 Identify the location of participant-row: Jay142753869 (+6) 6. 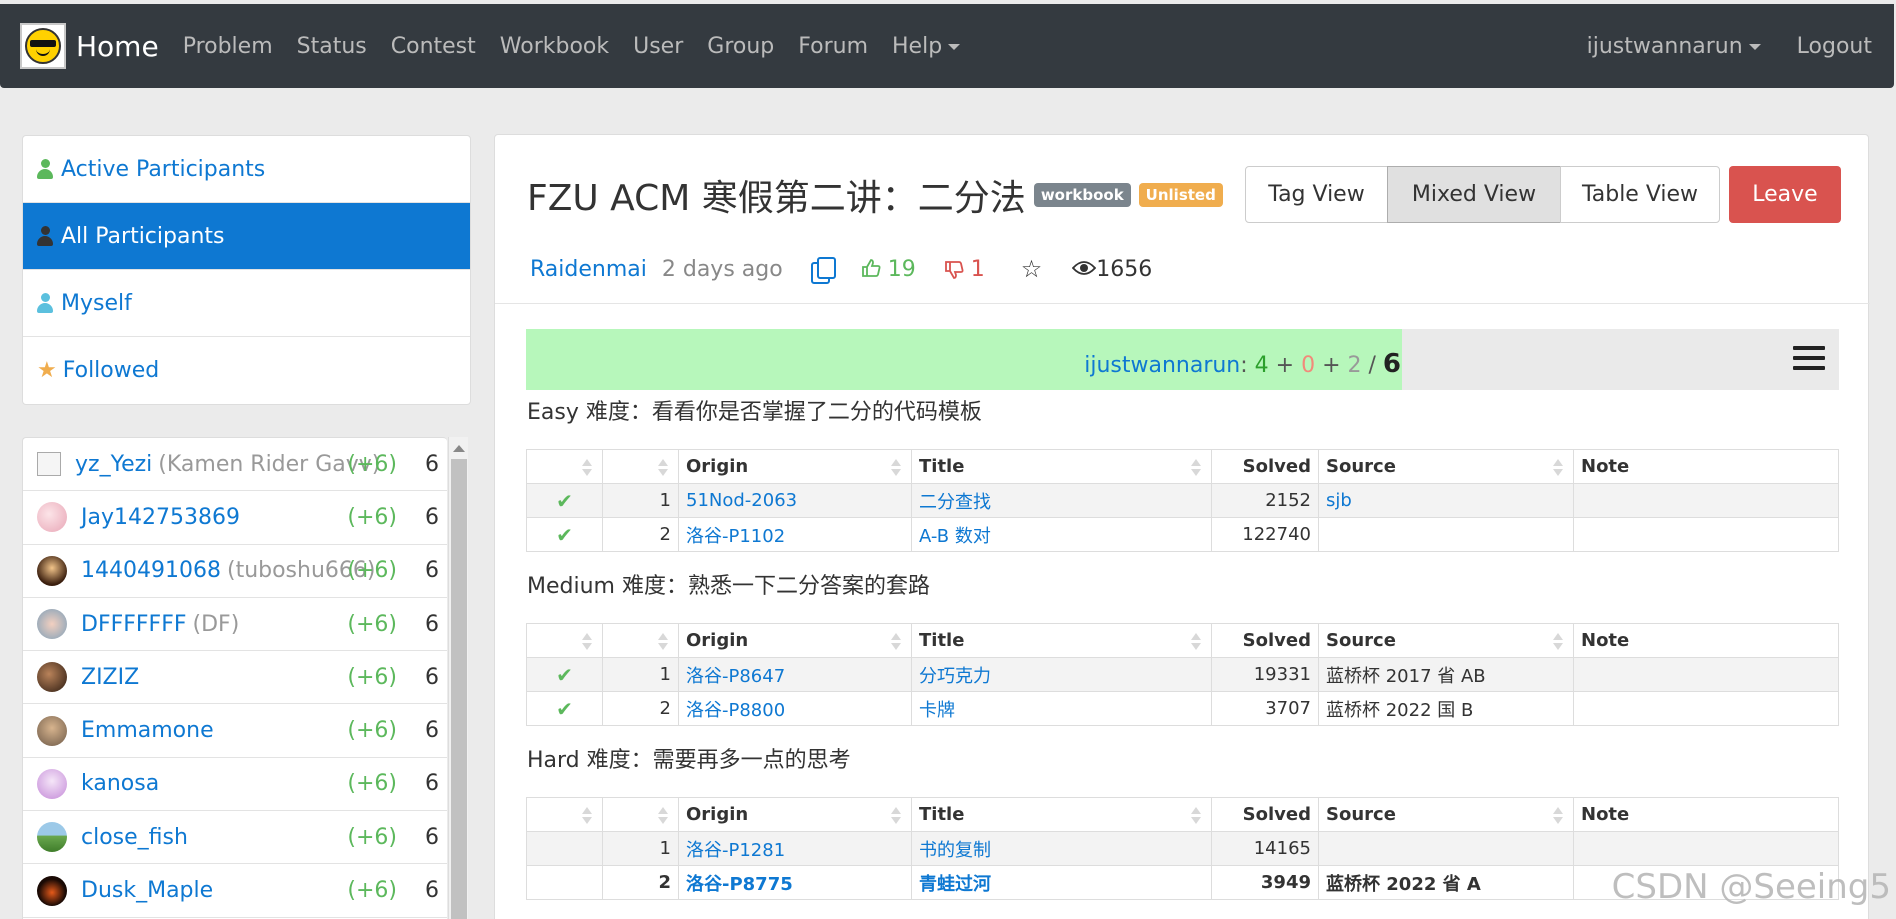
(235, 518).